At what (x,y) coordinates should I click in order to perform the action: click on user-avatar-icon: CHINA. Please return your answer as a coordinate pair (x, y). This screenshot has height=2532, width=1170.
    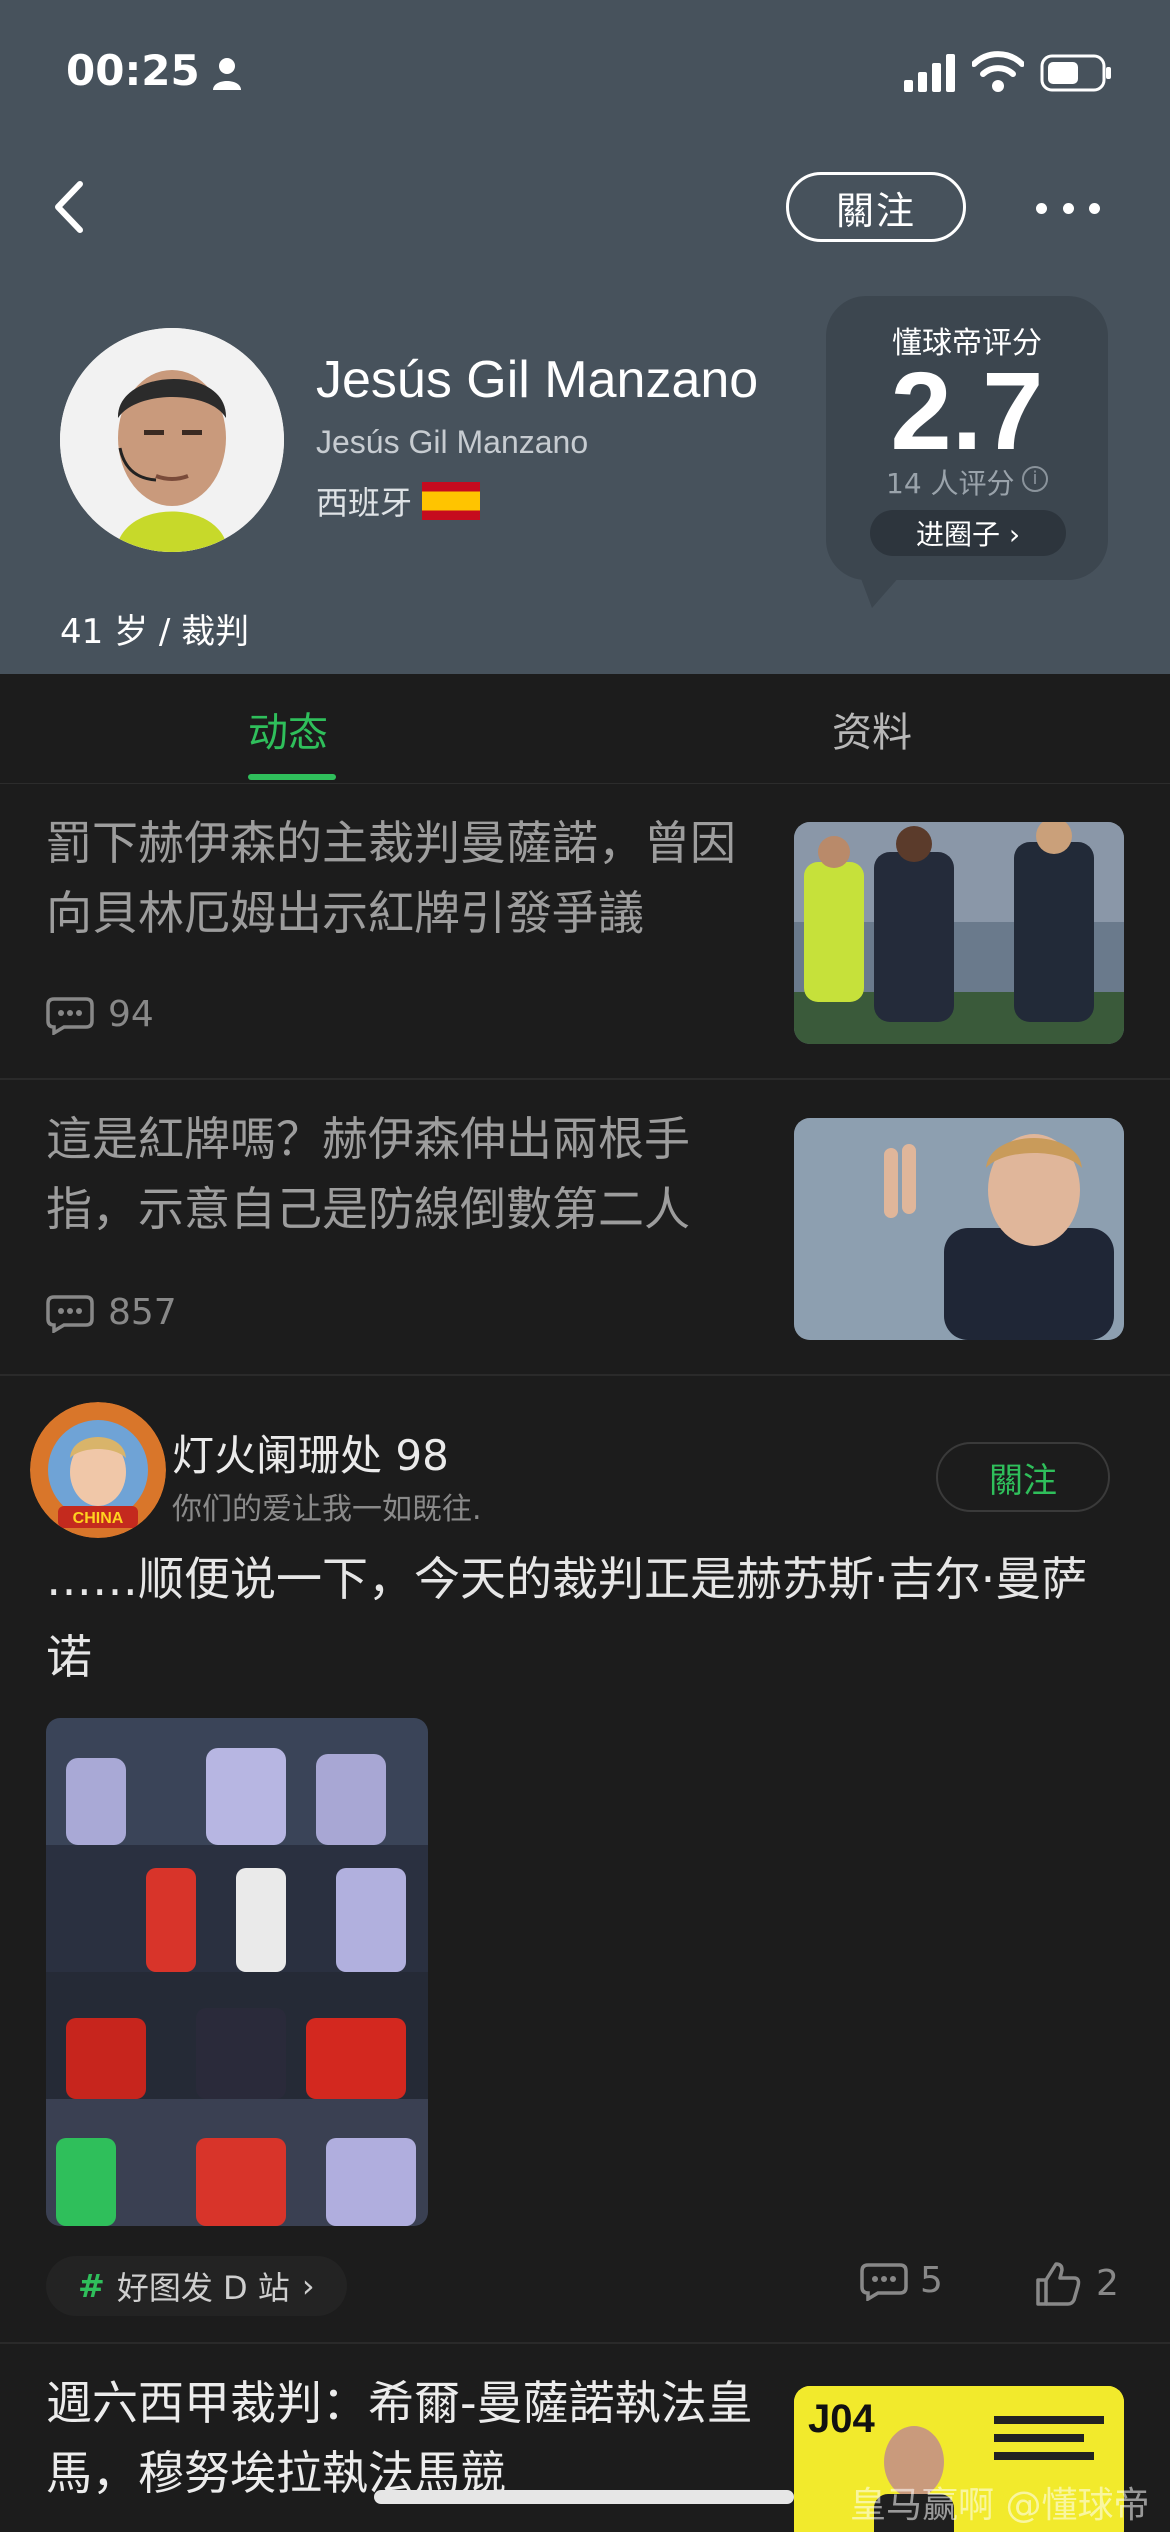
    Looking at the image, I should click on (98, 1470).